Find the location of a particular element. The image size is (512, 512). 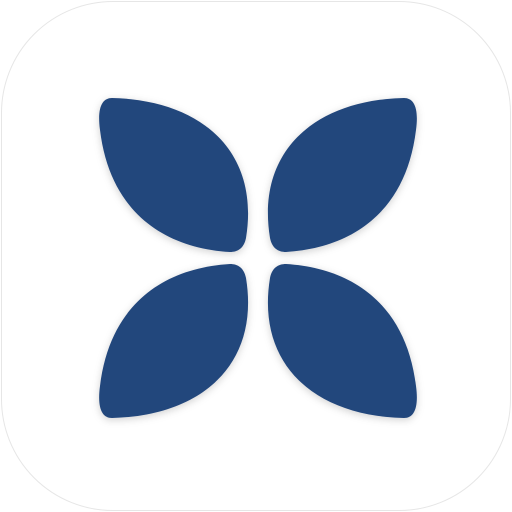

petal-bottom-left is located at coordinates (174, 341).